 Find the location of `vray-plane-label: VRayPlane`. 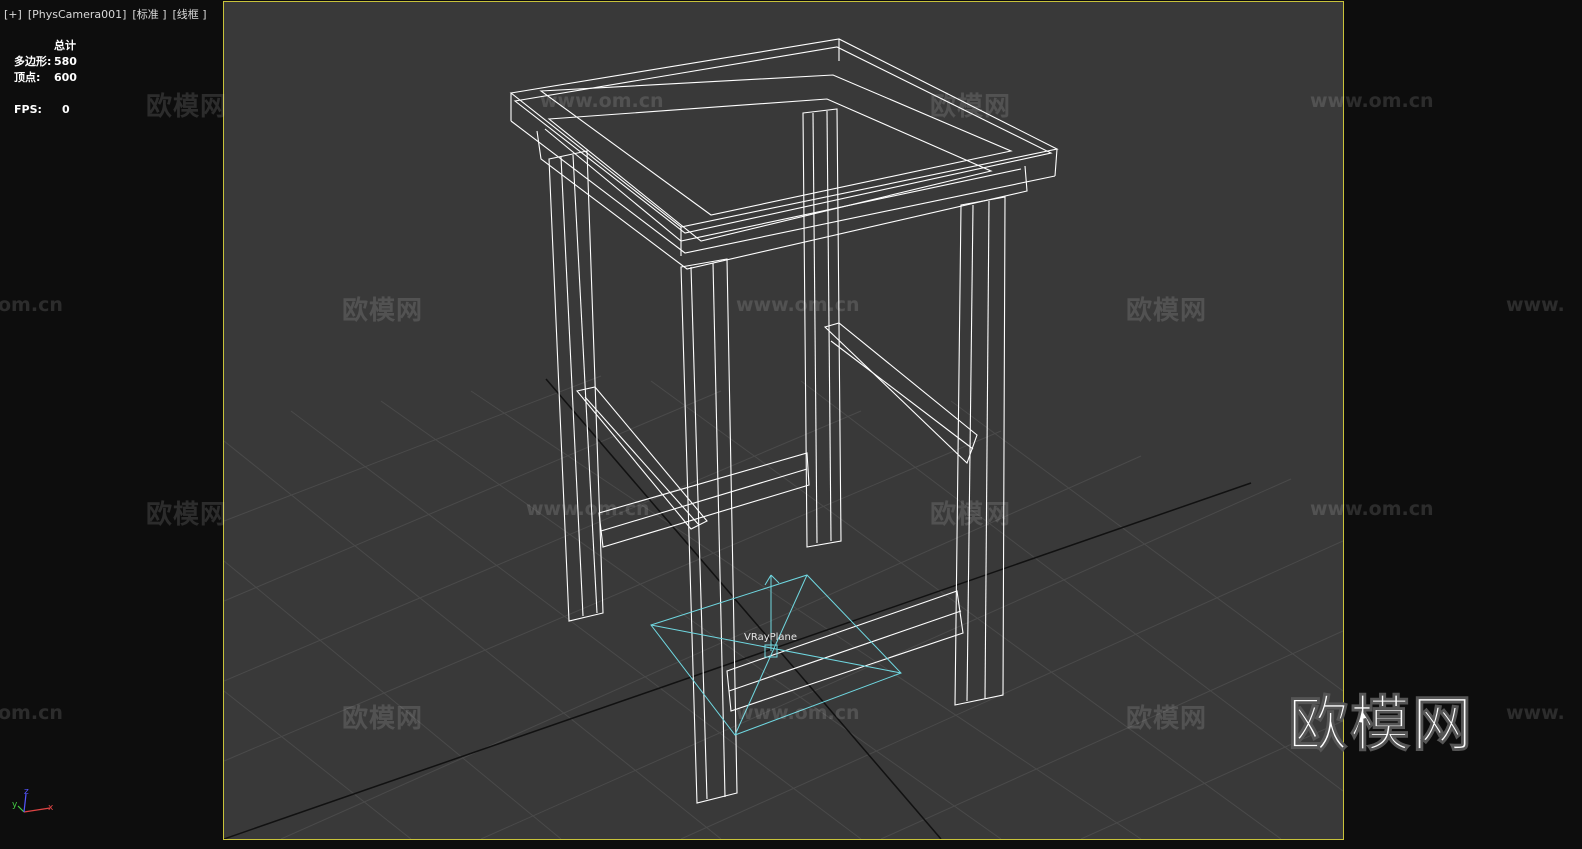

vray-plane-label: VRayPlane is located at coordinates (771, 637).